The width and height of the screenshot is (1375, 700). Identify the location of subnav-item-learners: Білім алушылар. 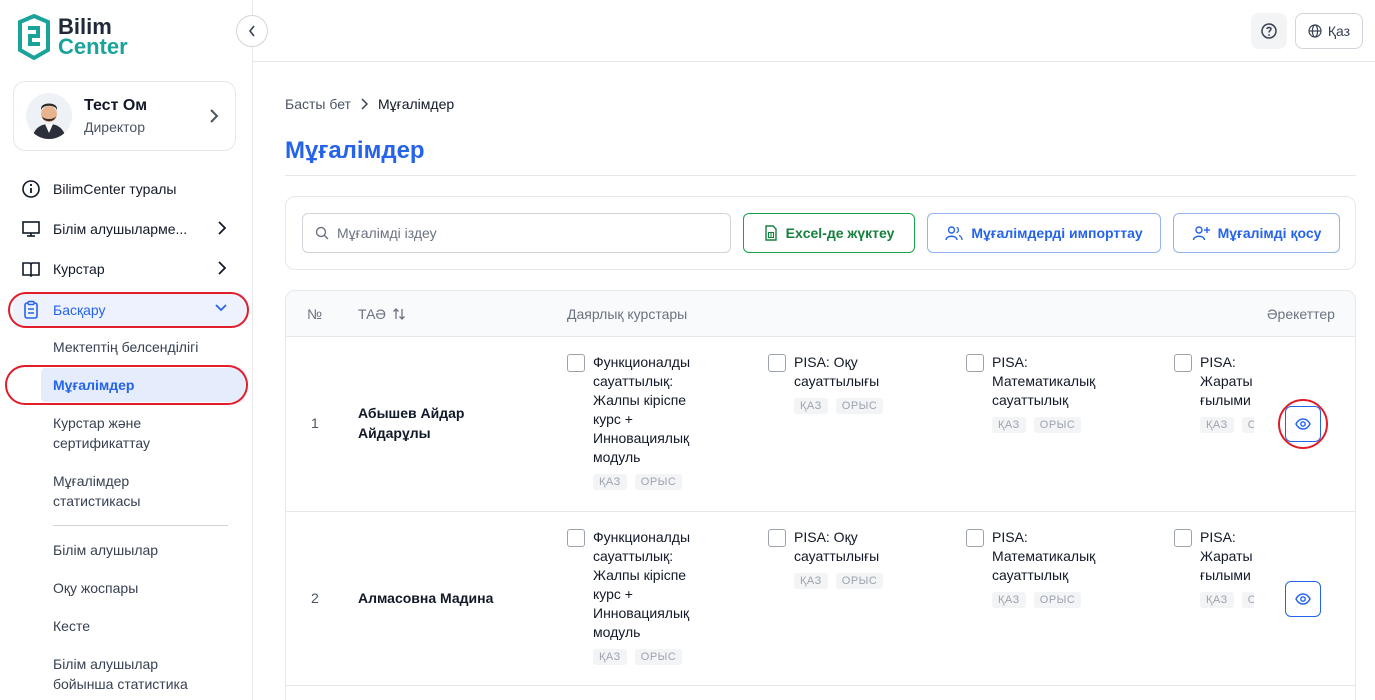
(105, 550).